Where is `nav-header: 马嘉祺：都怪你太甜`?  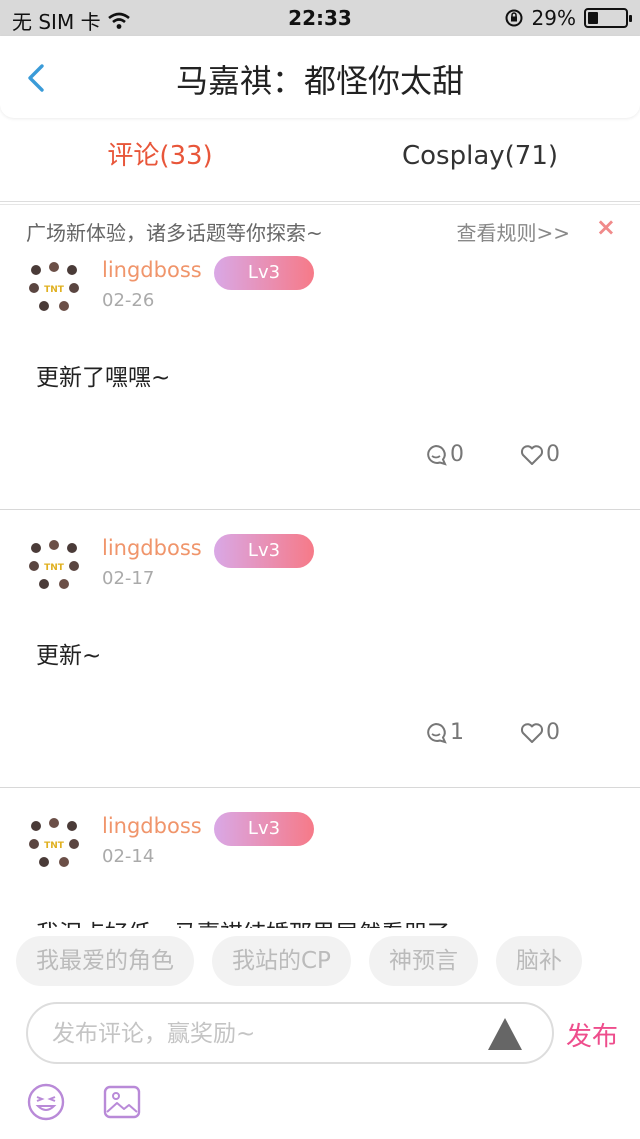 nav-header: 马嘉祺：都怪你太甜 is located at coordinates (320, 77).